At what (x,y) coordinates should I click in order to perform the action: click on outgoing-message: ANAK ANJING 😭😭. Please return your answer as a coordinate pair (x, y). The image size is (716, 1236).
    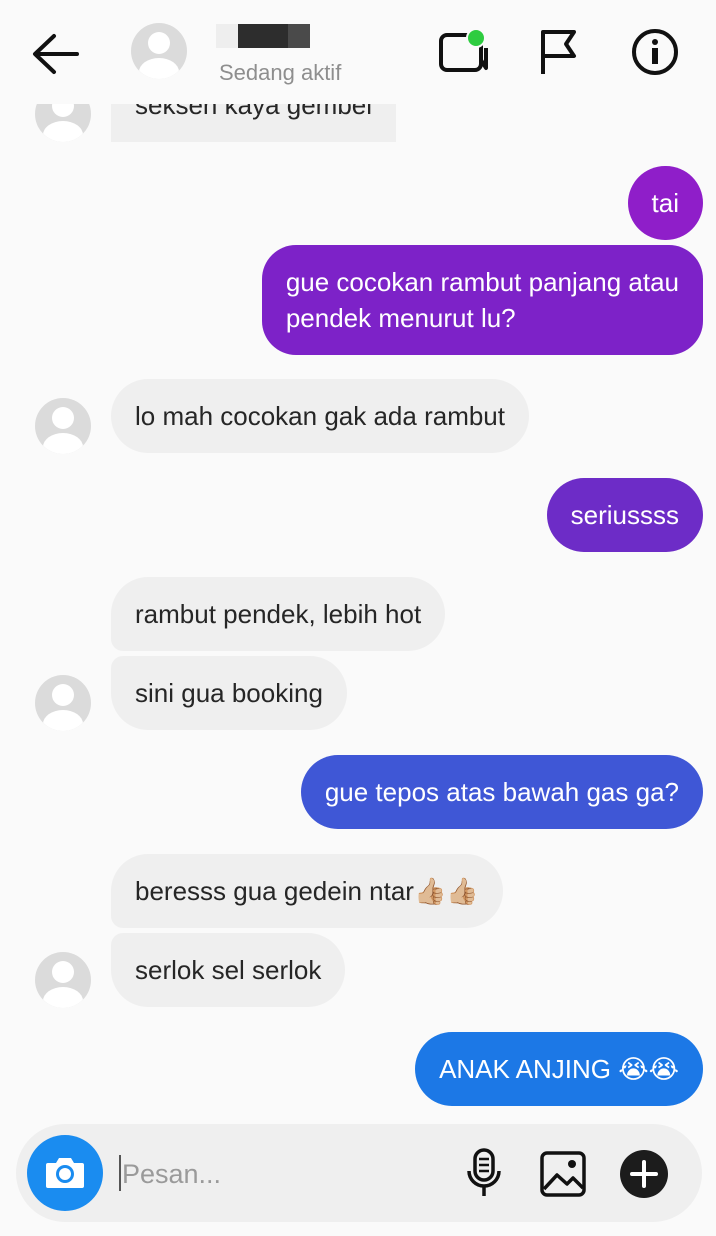
    Looking at the image, I should click on (559, 1069).